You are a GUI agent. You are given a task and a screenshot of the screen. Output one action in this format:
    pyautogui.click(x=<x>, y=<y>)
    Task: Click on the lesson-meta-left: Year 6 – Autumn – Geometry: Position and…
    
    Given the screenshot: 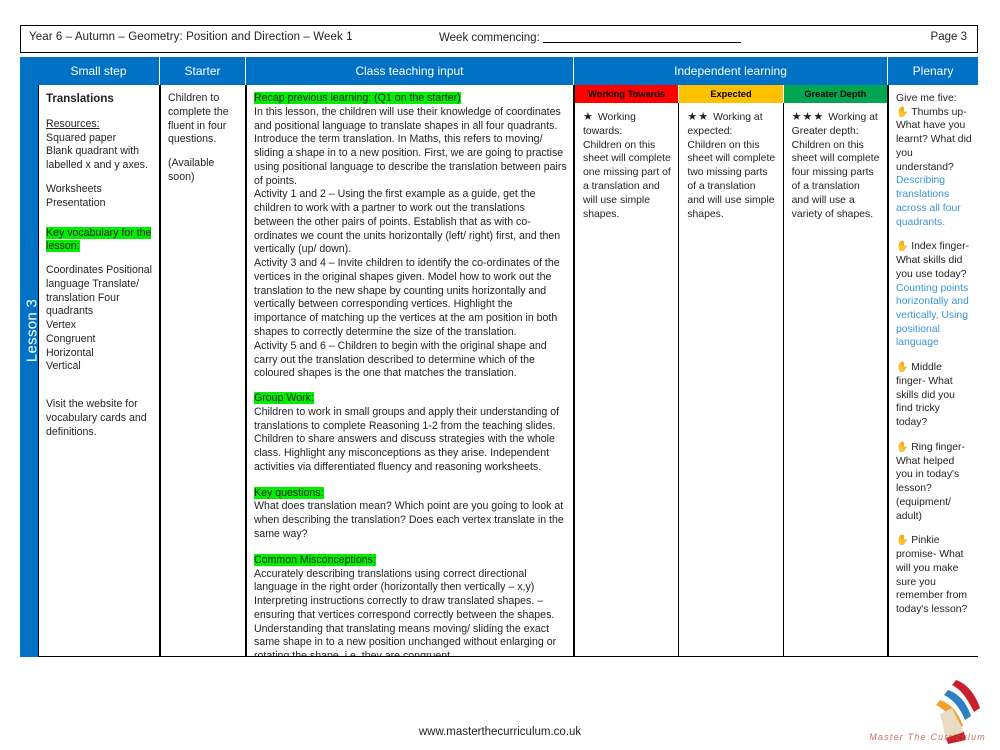 What is the action you would take?
    pyautogui.click(x=191, y=37)
    